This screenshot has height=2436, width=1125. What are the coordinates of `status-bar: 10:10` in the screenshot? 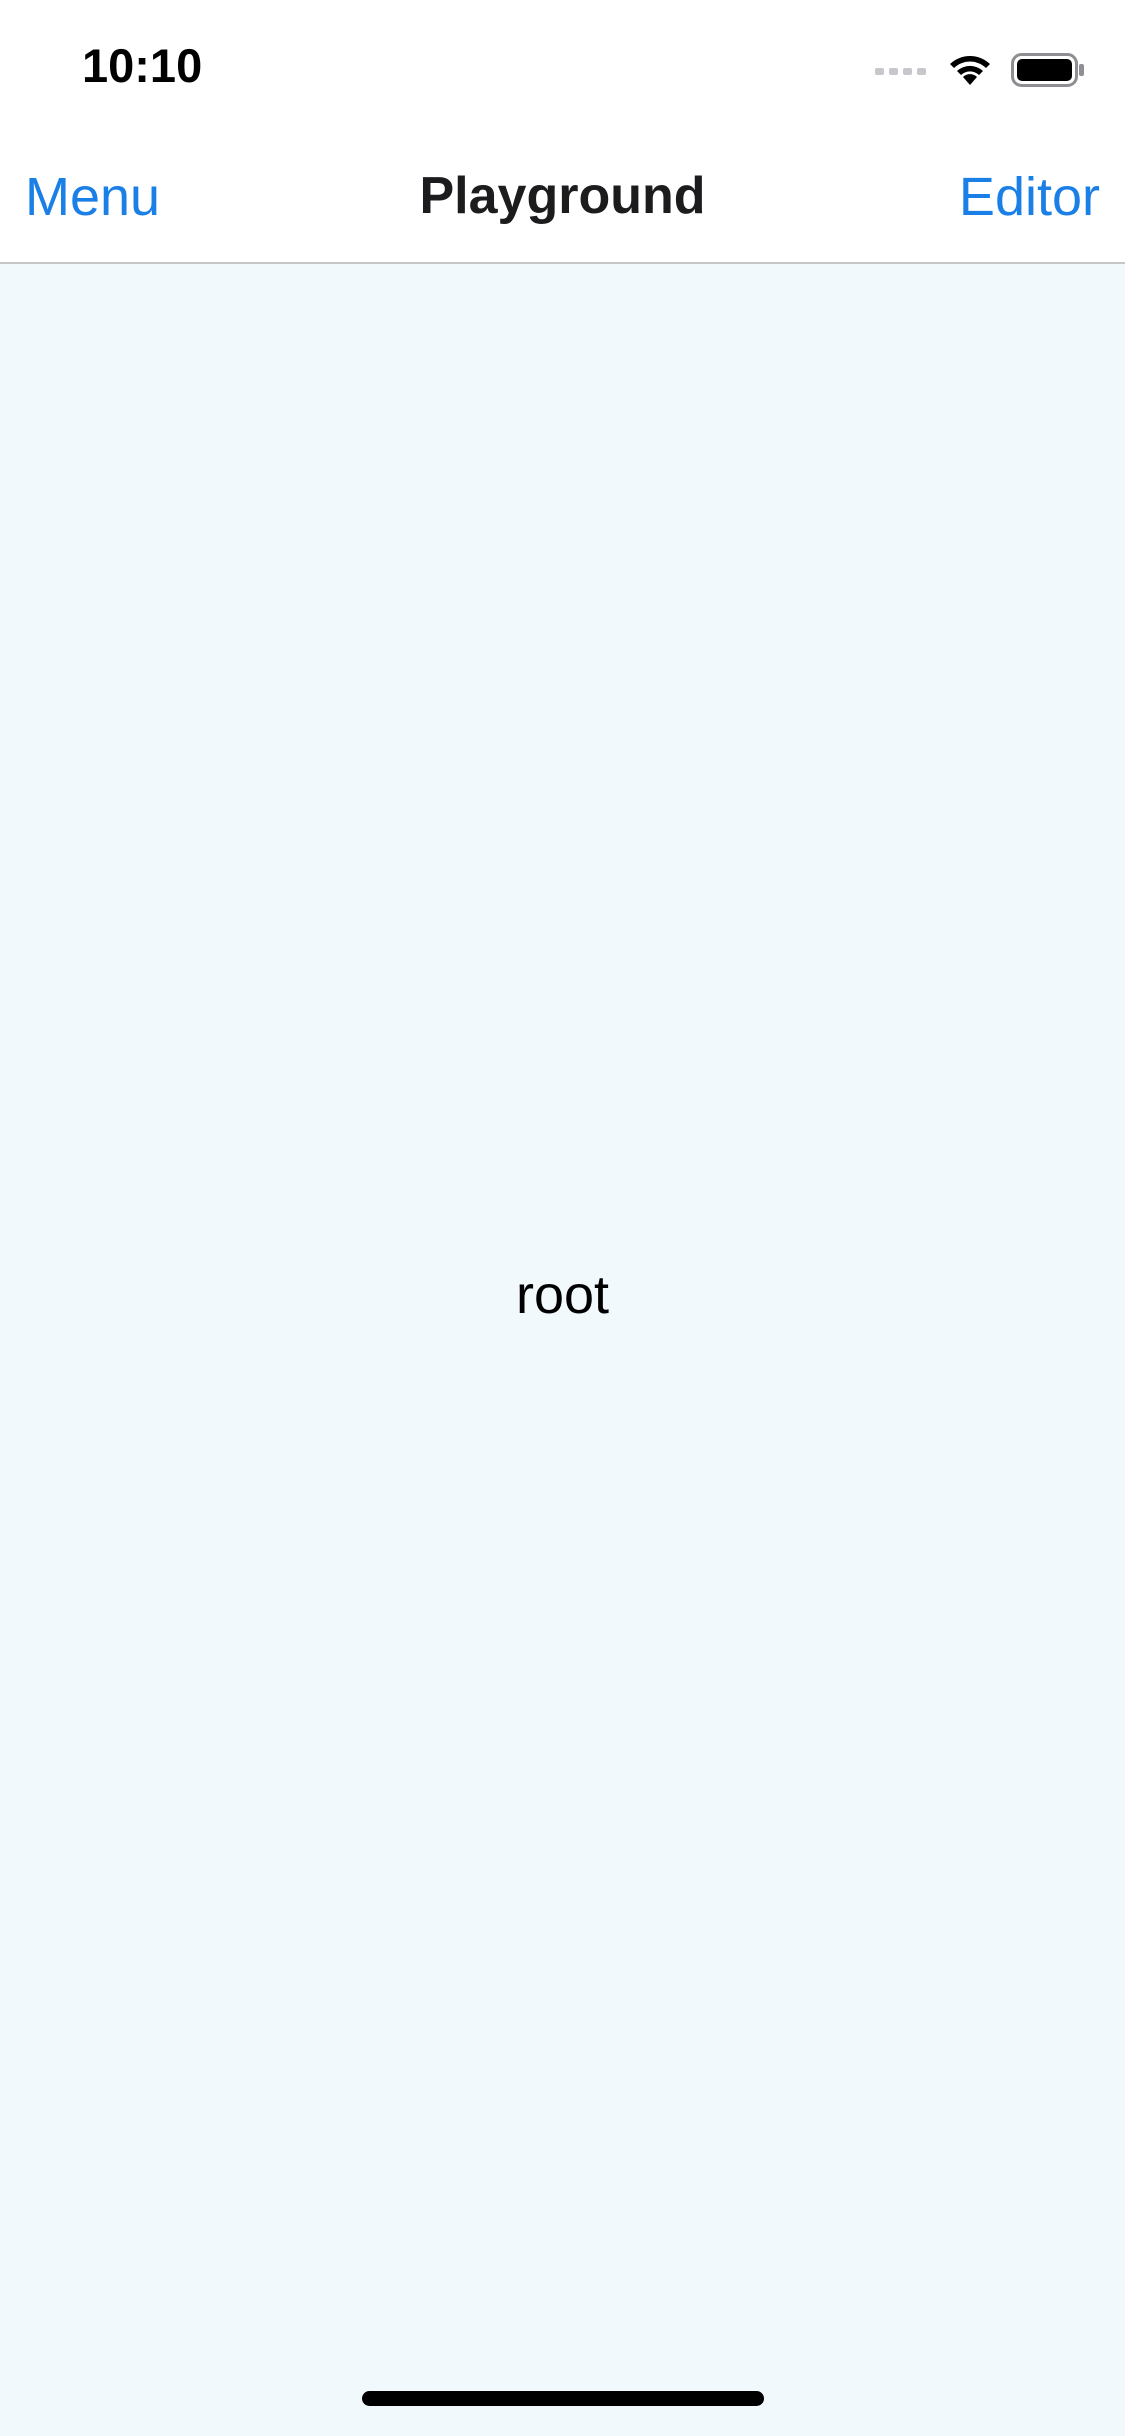 It's located at (562, 66).